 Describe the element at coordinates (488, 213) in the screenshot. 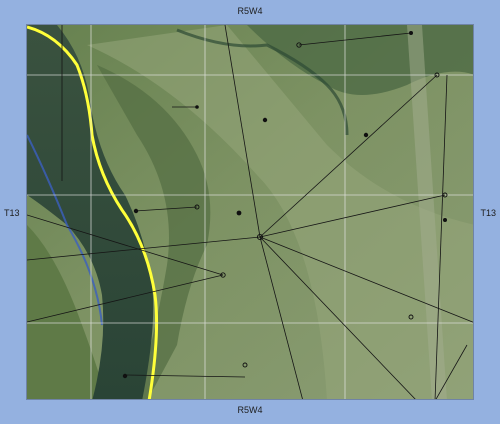

I see `township-label-right: T13` at that location.